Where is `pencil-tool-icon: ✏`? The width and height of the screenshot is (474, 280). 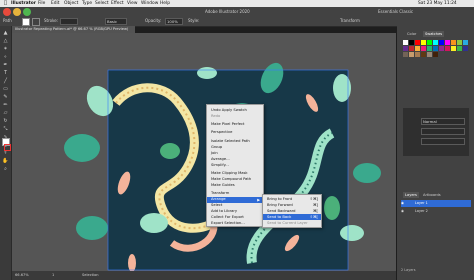 pencil-tool-icon: ✏ is located at coordinates (5, 105).